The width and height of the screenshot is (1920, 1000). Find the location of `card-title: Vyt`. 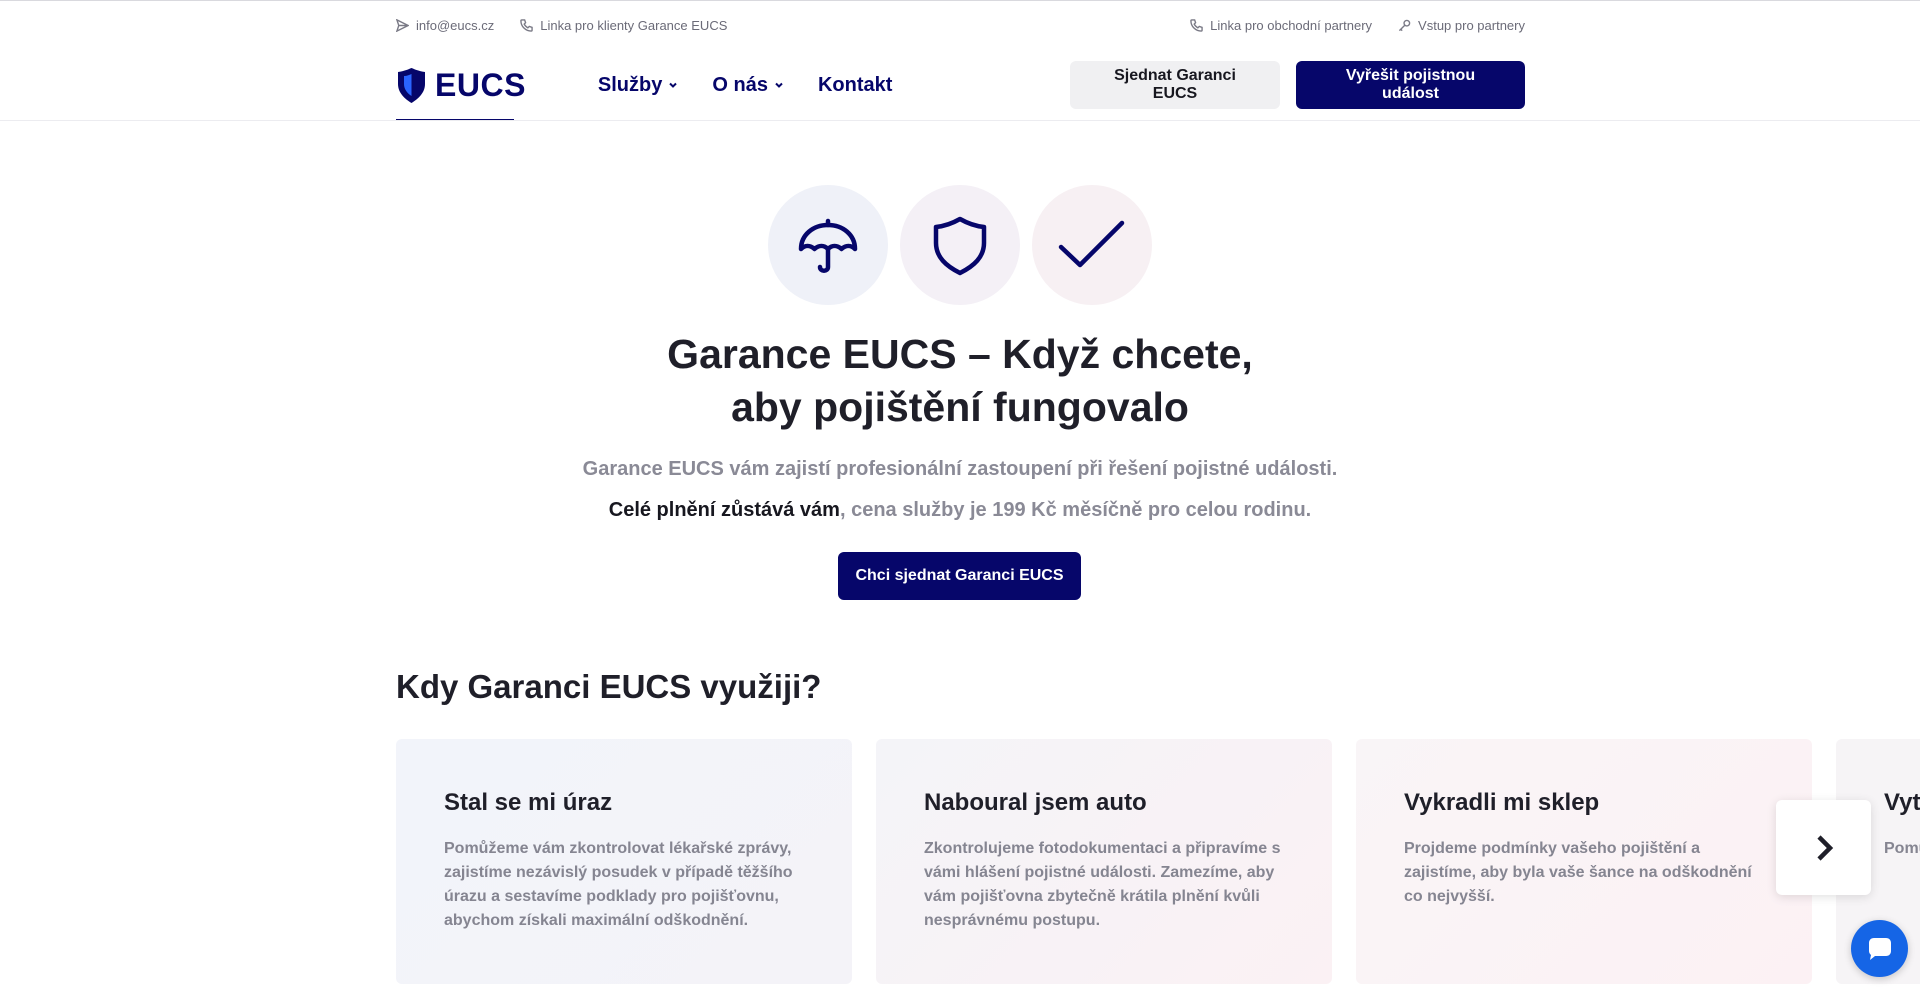

card-title: Vyt is located at coordinates (1902, 802).